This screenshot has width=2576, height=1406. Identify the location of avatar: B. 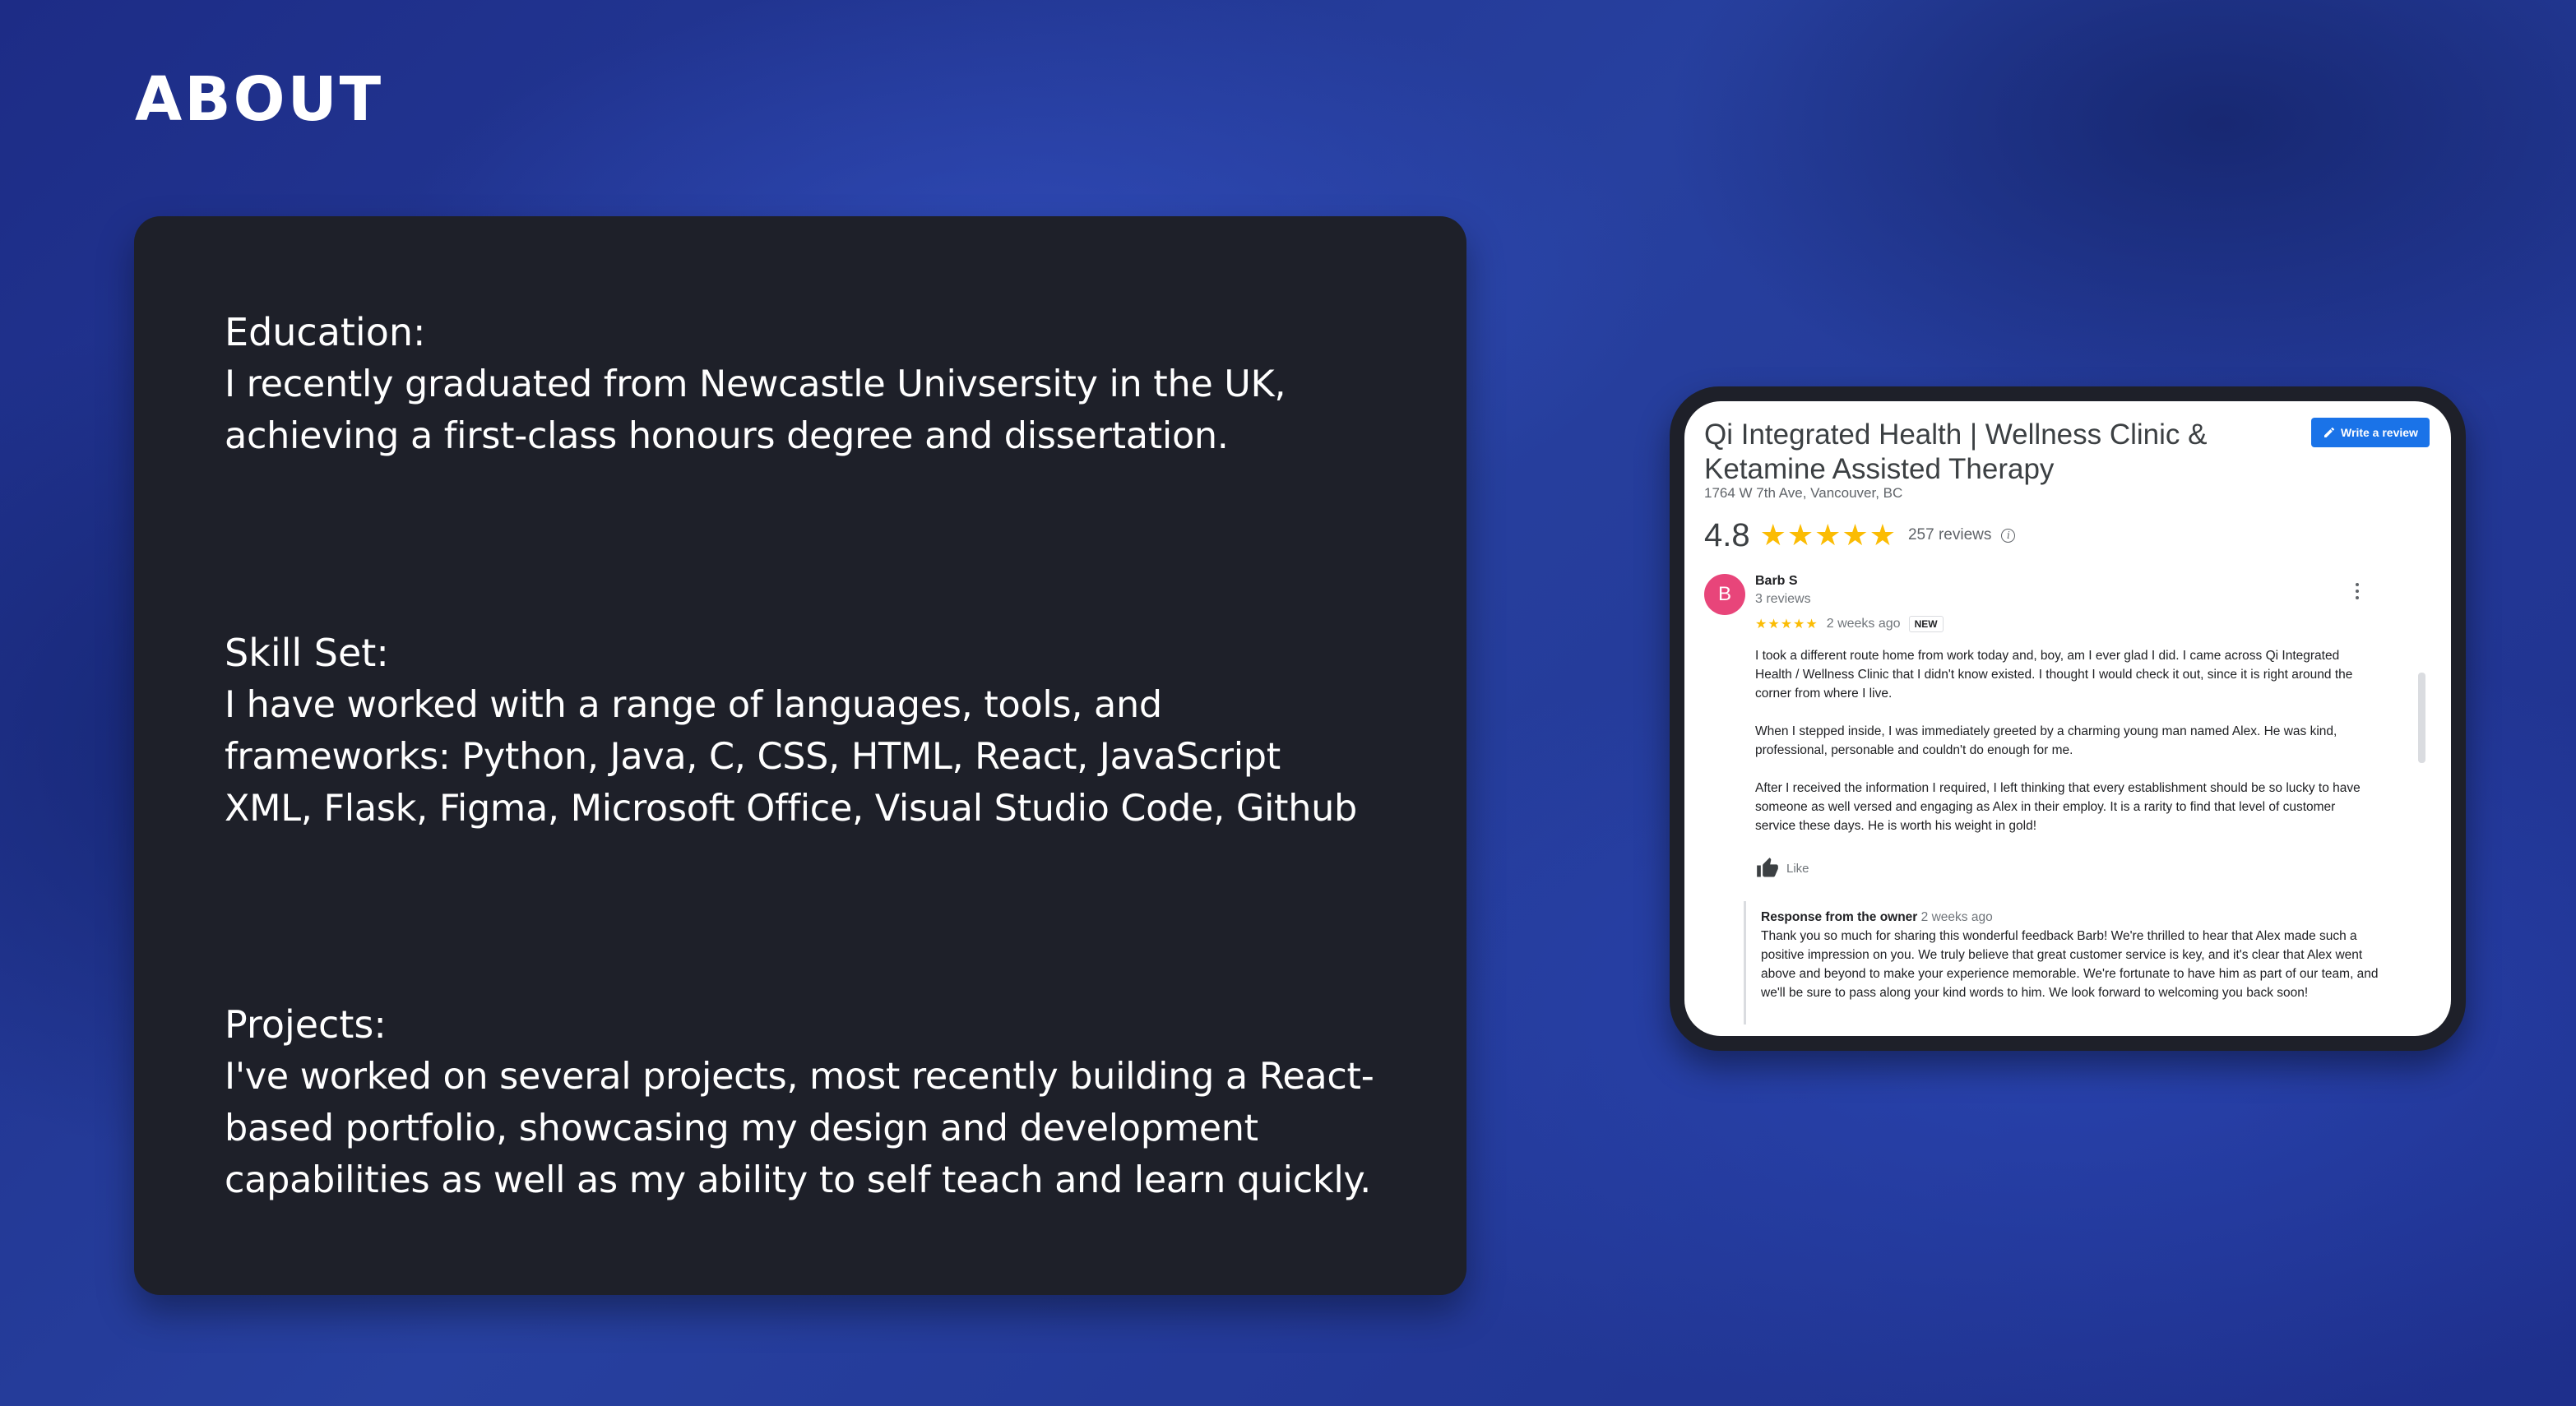
(1725, 594).